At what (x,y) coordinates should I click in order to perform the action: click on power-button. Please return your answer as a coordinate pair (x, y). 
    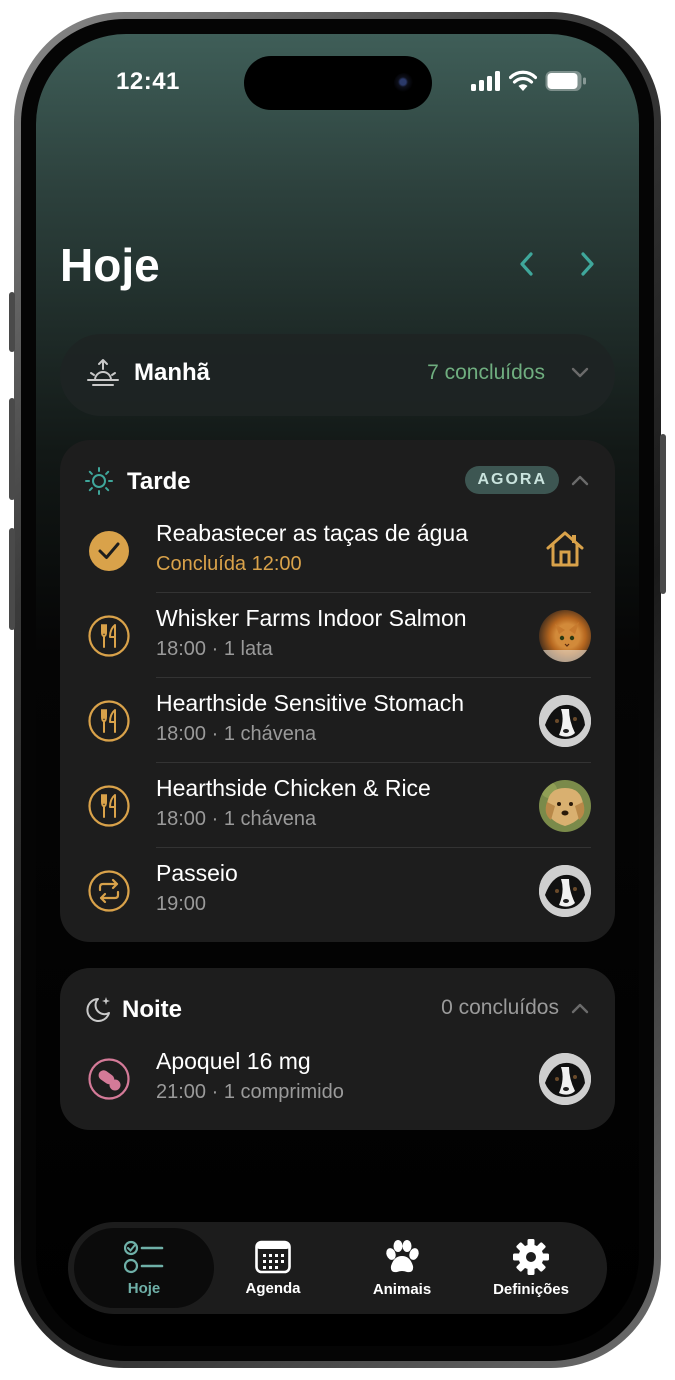
    Looking at the image, I should click on (663, 514).